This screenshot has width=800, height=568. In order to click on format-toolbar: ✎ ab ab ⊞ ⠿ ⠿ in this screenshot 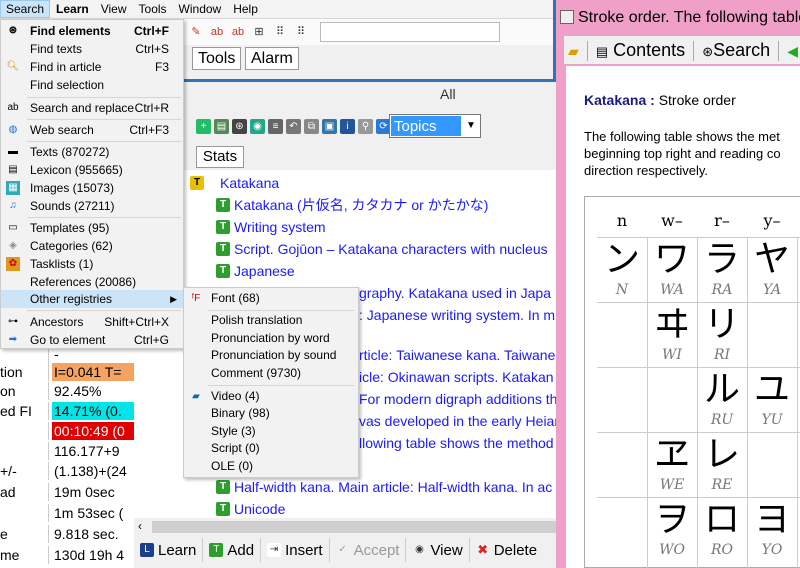, I will do `click(367, 32)`.